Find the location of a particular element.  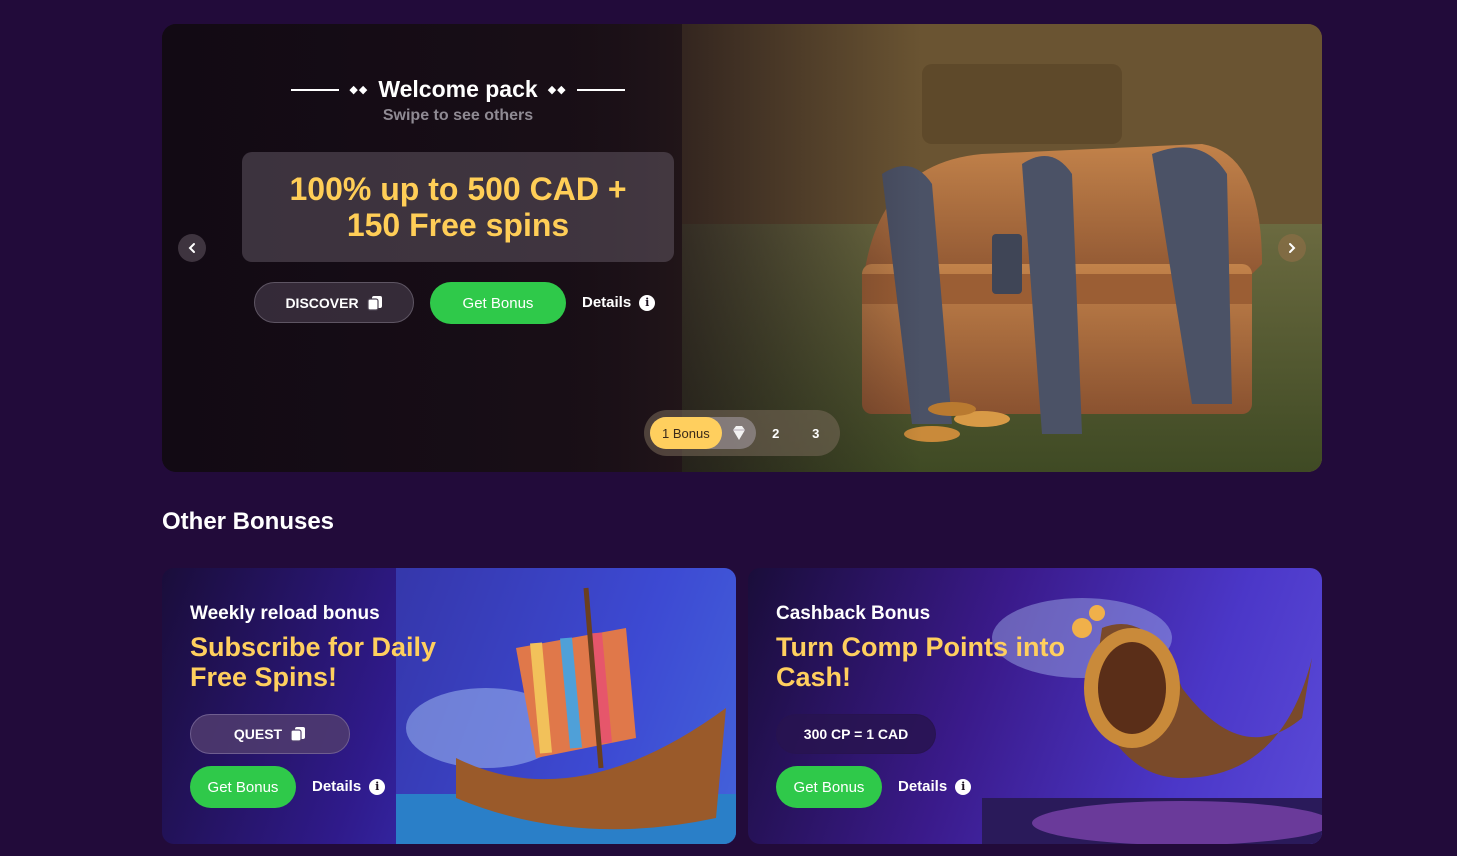

quest-button: QUEST is located at coordinates (270, 734).